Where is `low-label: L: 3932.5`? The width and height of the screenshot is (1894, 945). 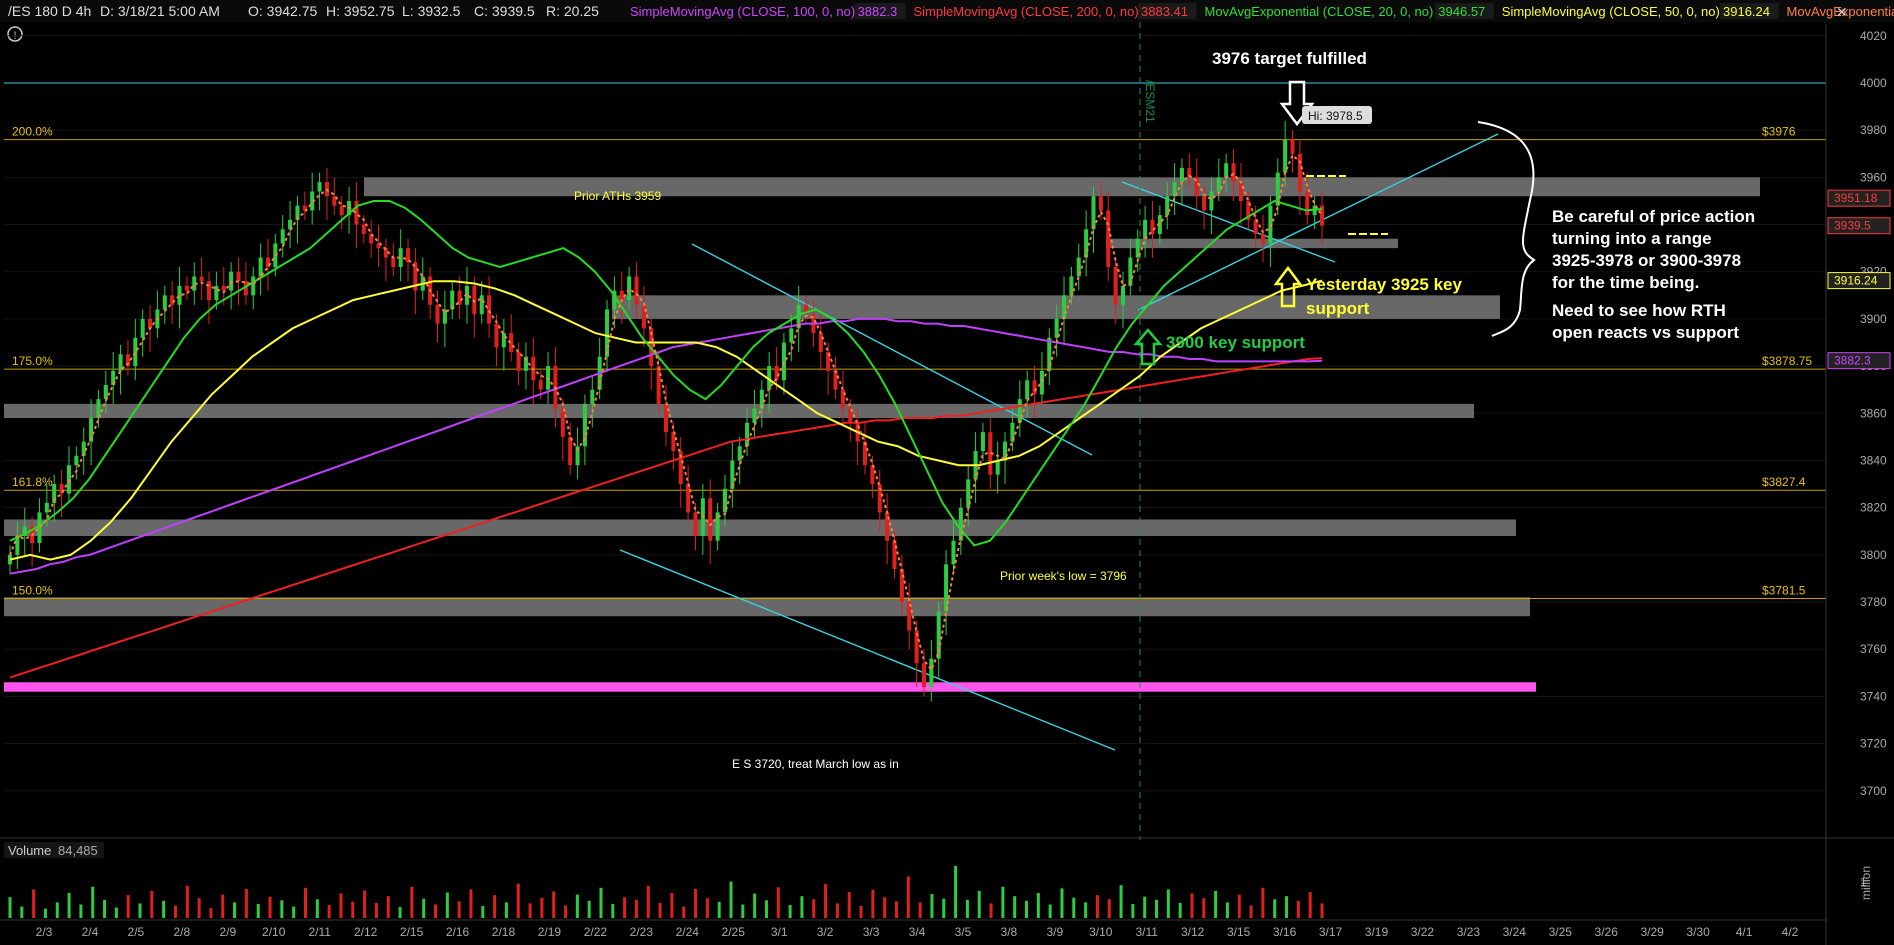
low-label: L: 3932.5 is located at coordinates (431, 11).